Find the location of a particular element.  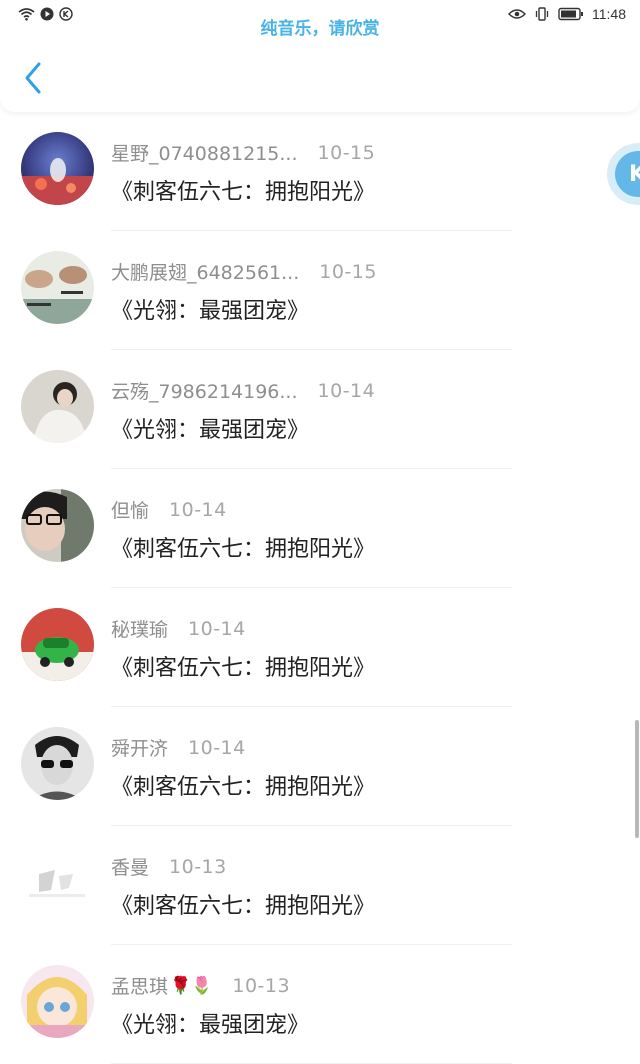

floating-k-label: K is located at coordinates (627, 174).